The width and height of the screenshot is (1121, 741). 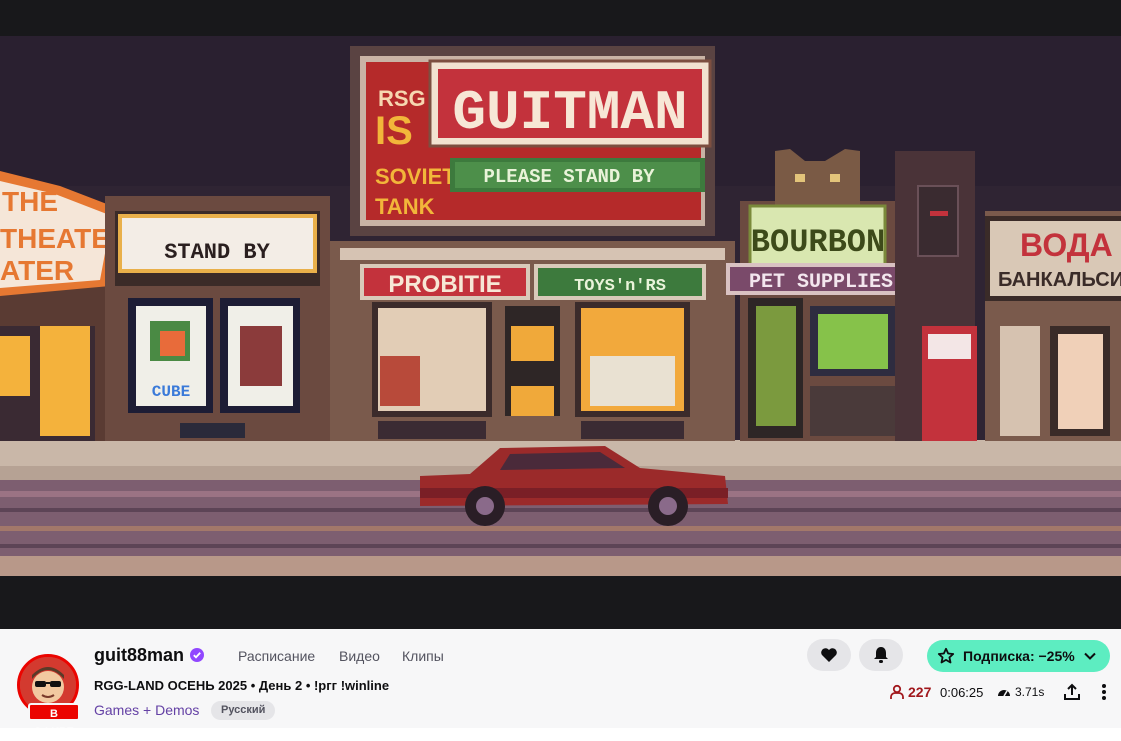 I want to click on nav-clips: Клипы, so click(x=423, y=656).